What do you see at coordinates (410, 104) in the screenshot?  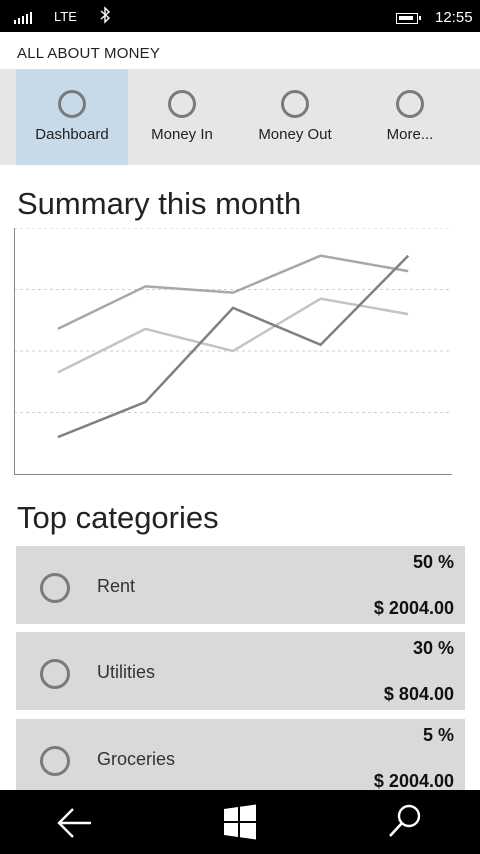 I see `more-icon` at bounding box center [410, 104].